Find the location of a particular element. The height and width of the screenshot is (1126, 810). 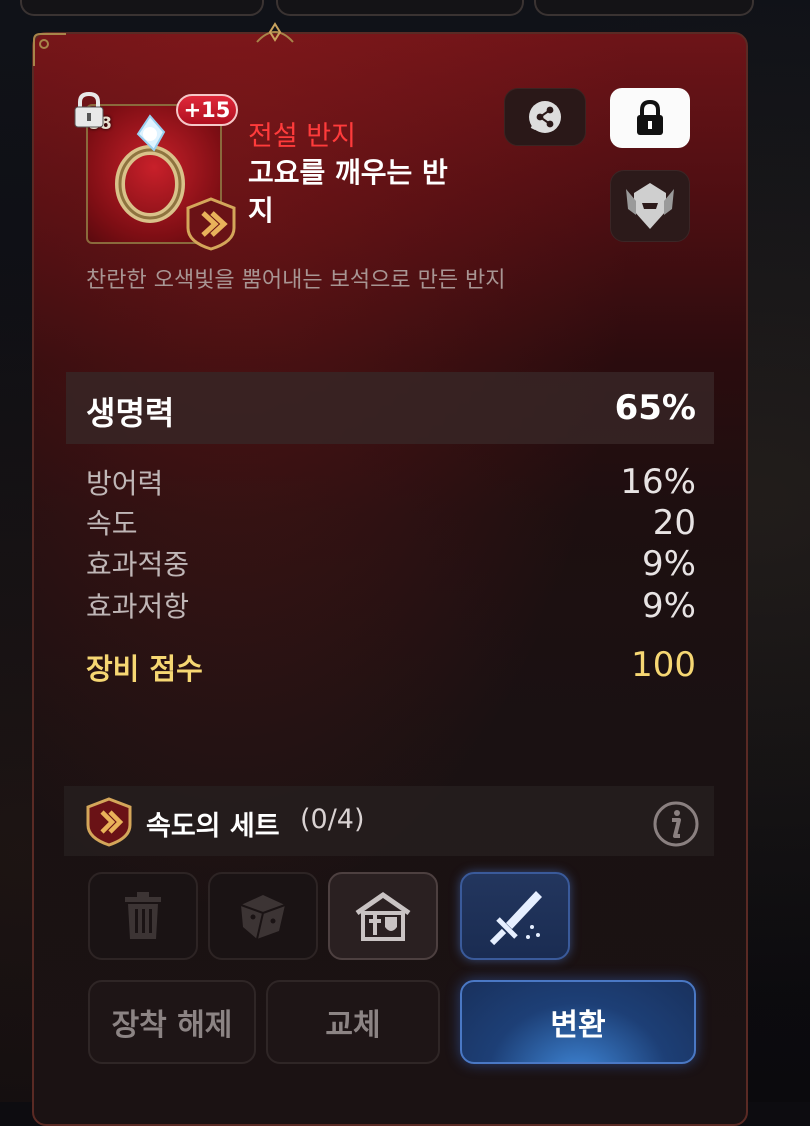

set-count: (0/4) is located at coordinates (332, 819).